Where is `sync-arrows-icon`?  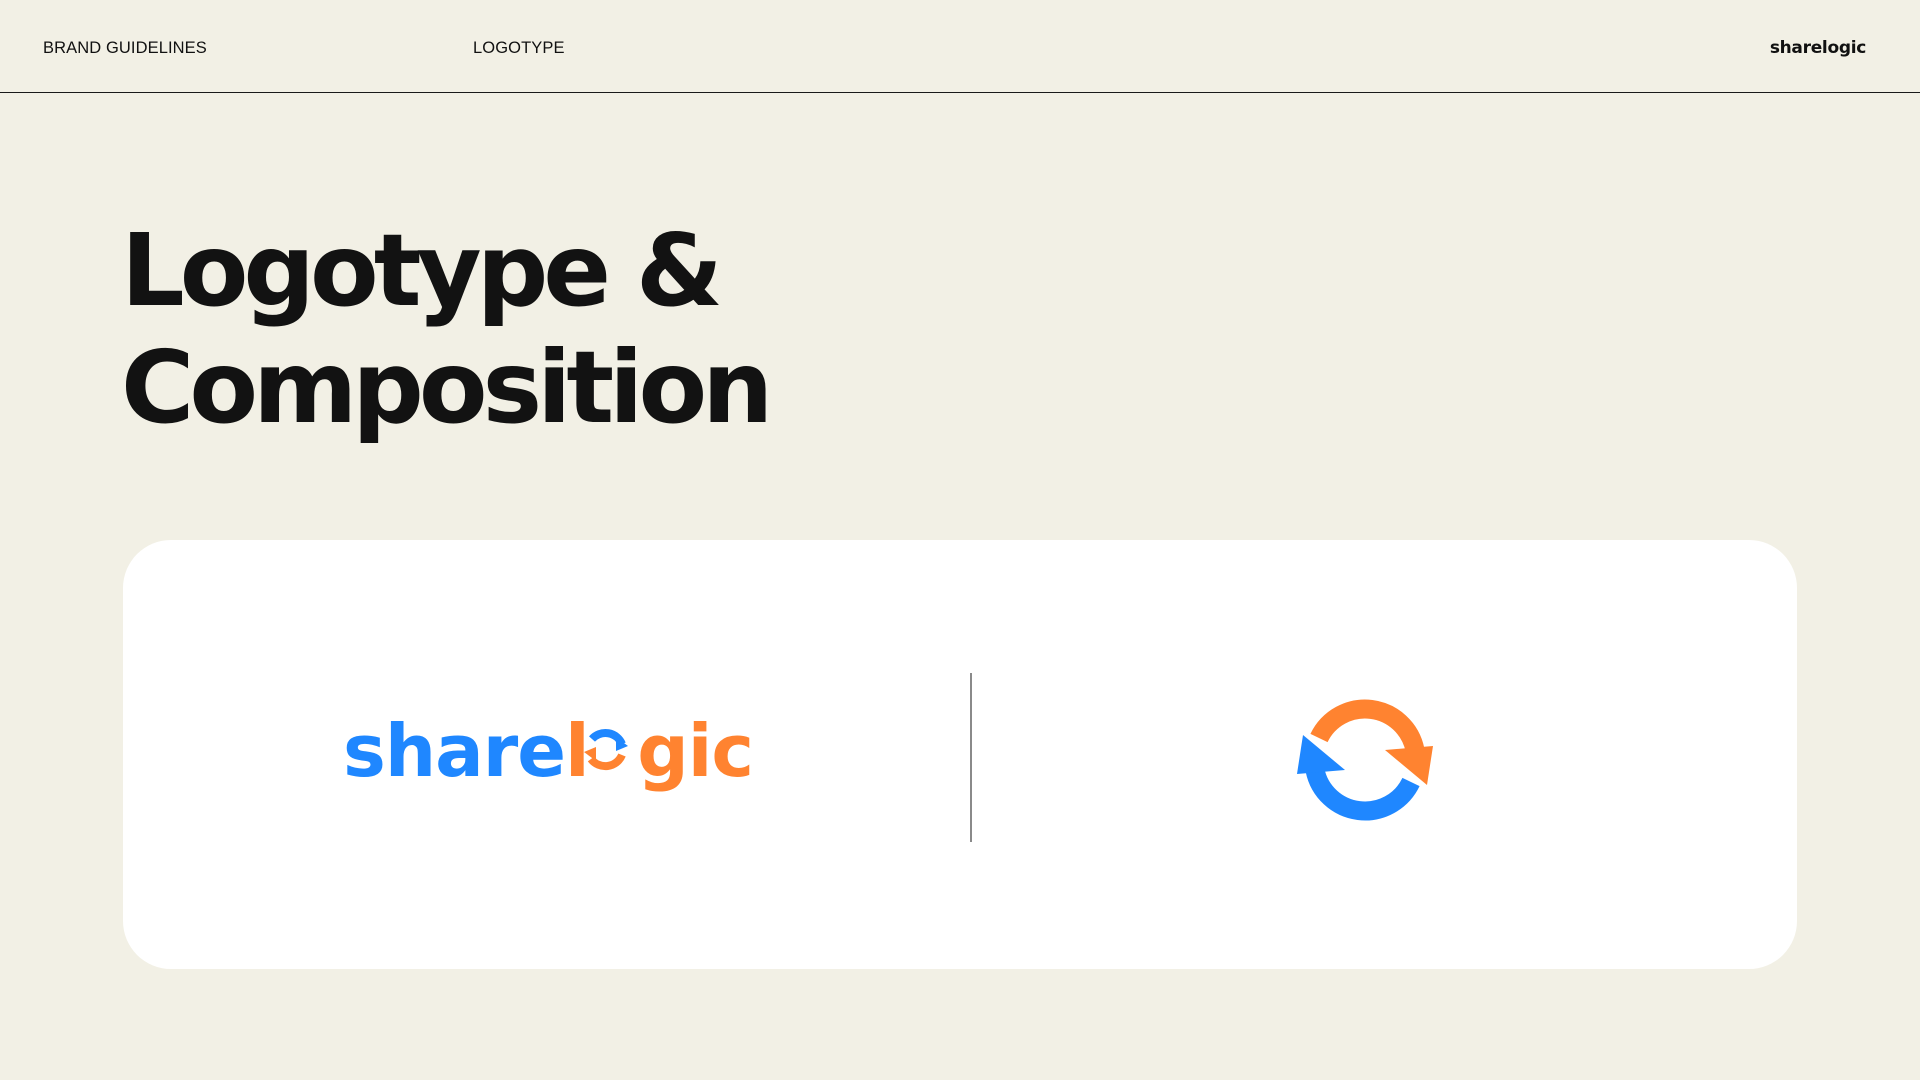 sync-arrows-icon is located at coordinates (1365, 760).